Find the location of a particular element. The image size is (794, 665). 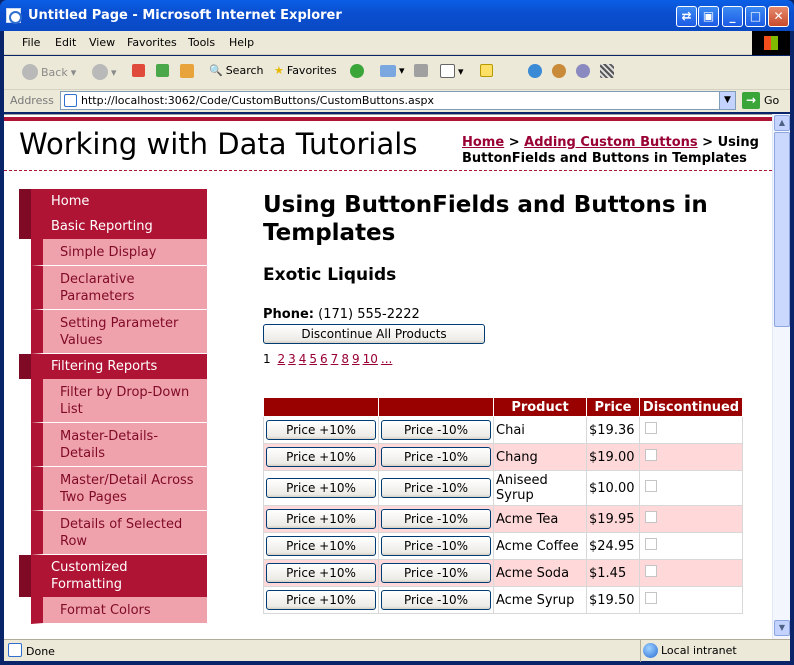

menu-view: View is located at coordinates (102, 42).